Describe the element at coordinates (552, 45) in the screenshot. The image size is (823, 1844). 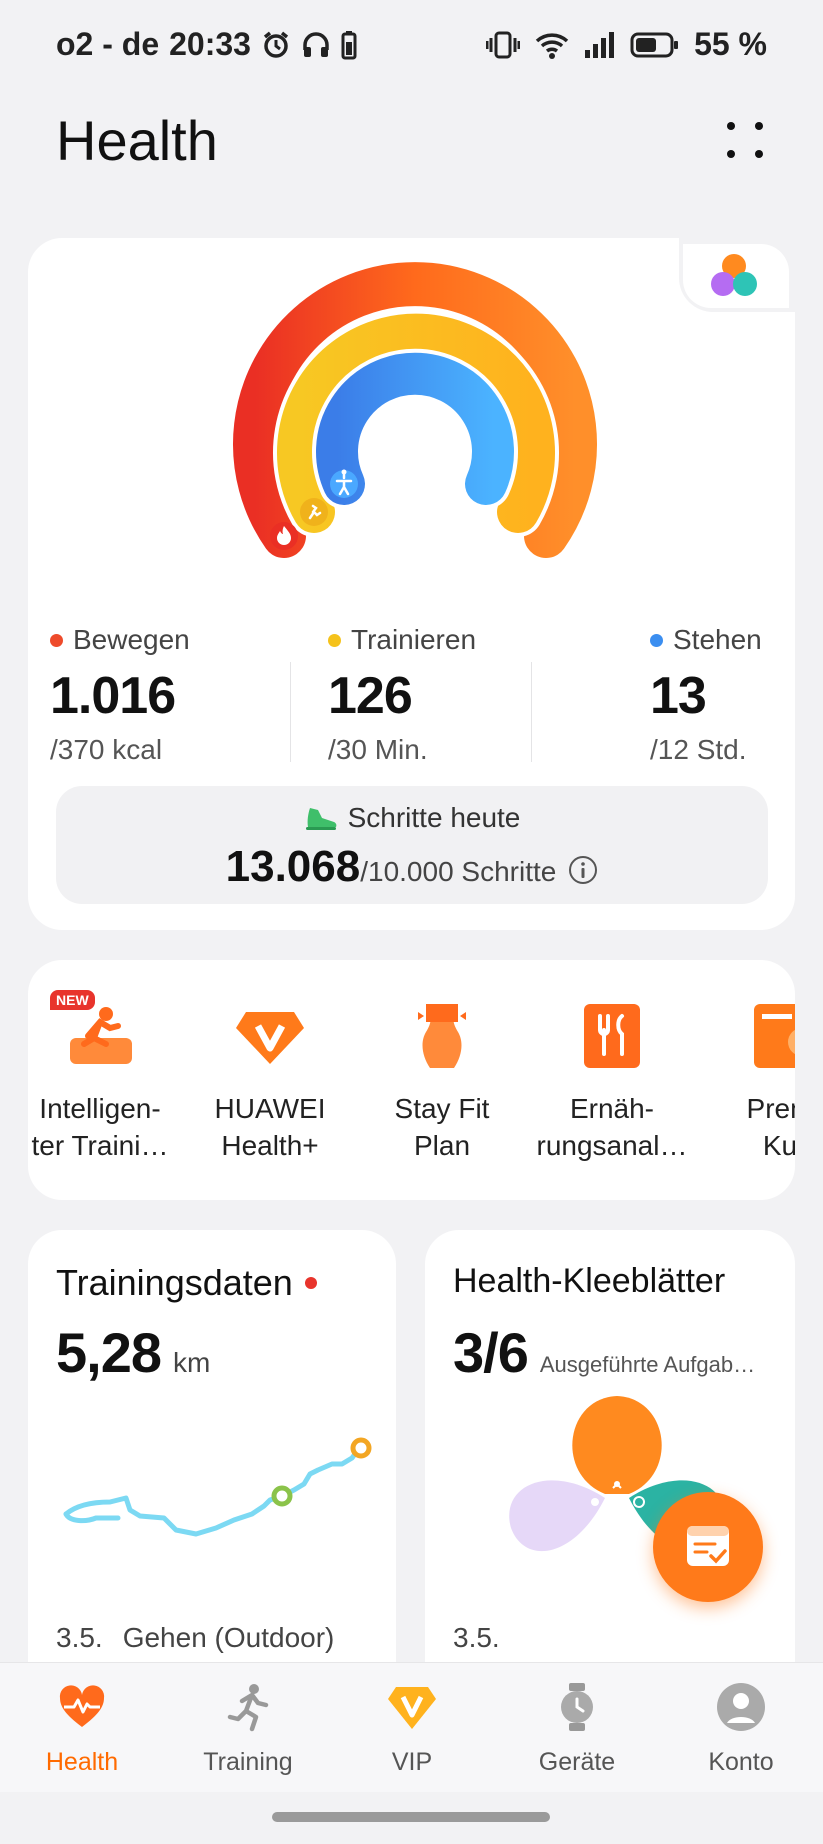
I see `wifi-icon` at that location.